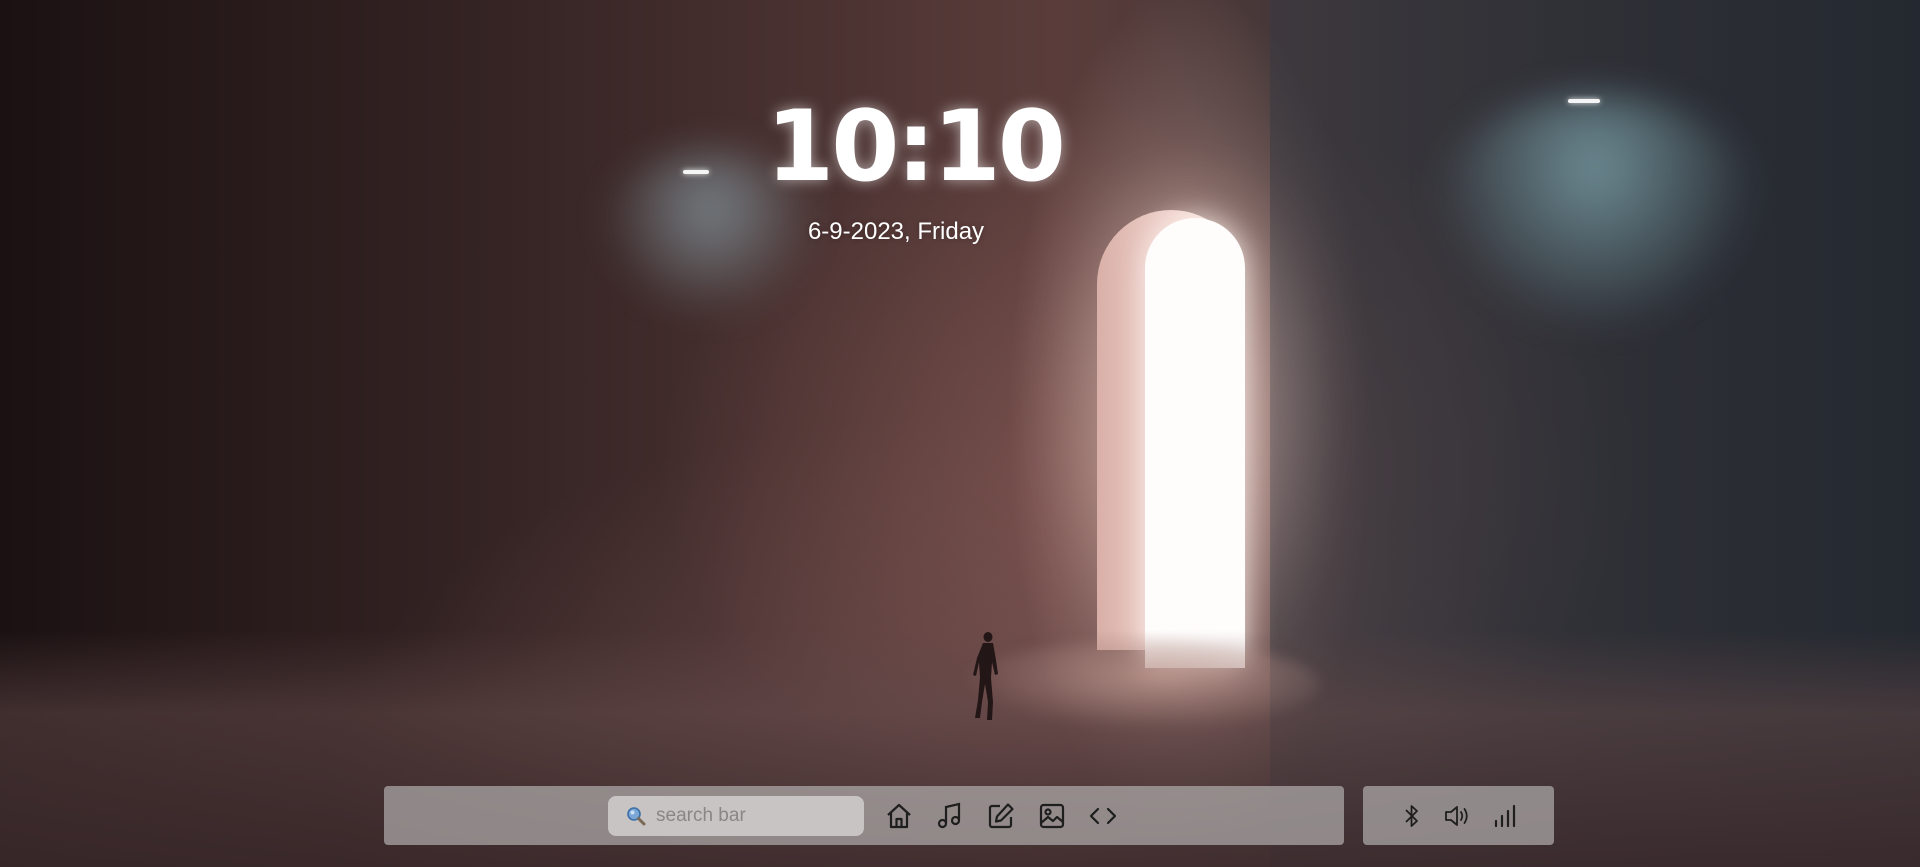 The height and width of the screenshot is (867, 1920). What do you see at coordinates (899, 816) in the screenshot?
I see `home-icon` at bounding box center [899, 816].